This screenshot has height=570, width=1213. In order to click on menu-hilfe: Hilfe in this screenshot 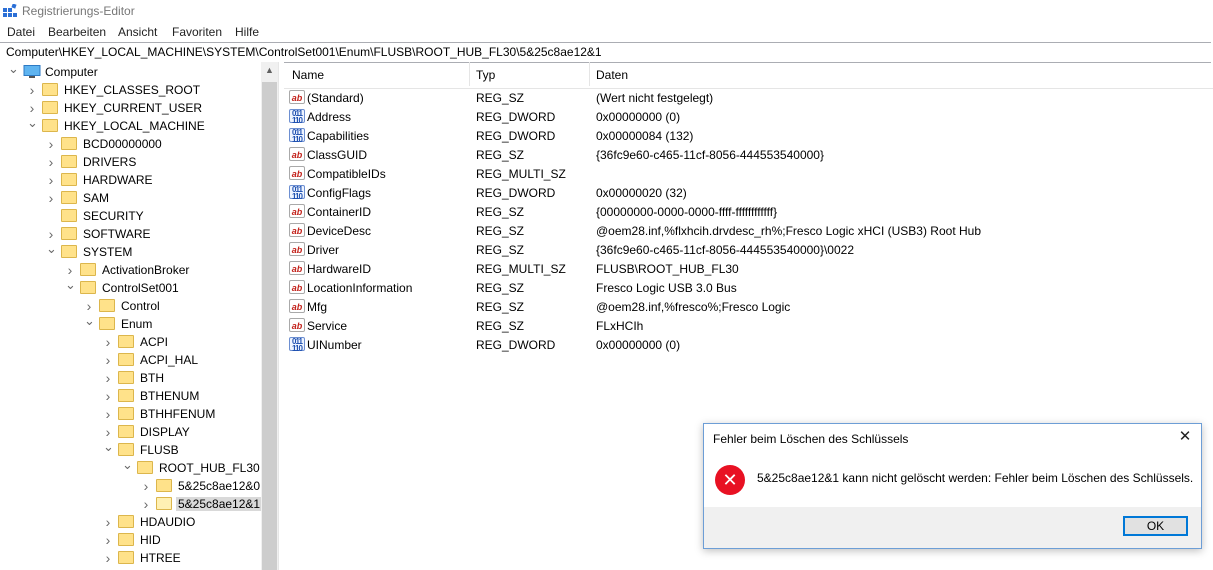, I will do `click(247, 32)`.